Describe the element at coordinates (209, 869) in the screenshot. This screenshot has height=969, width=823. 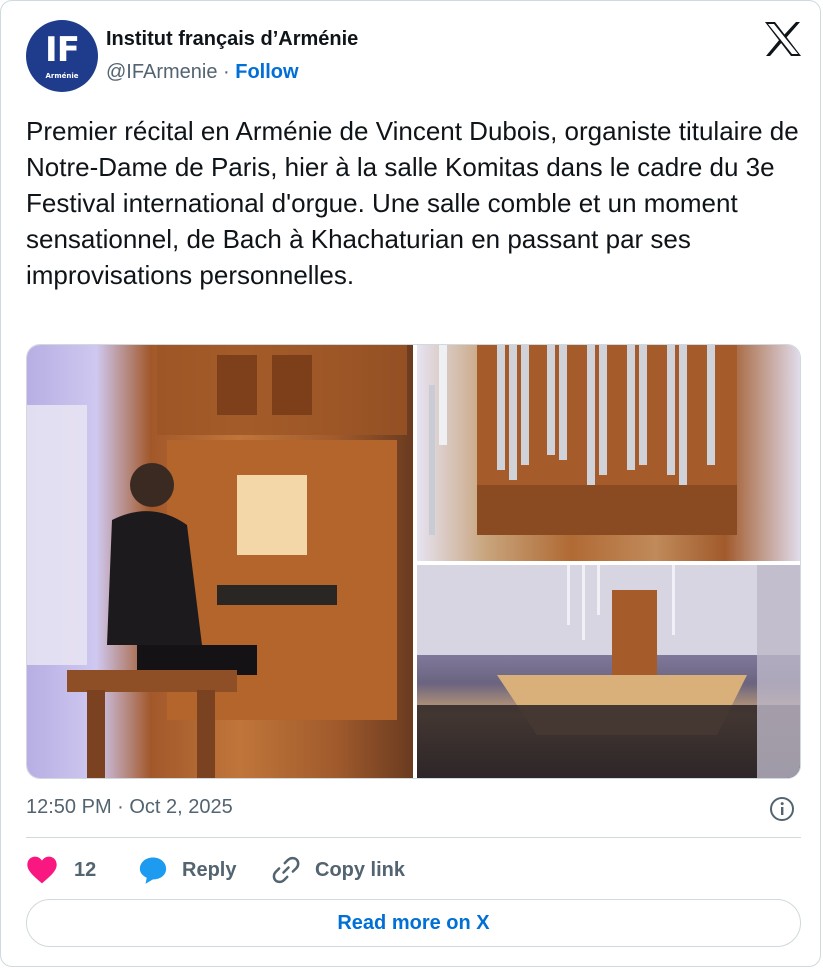
I see `reply-label: Reply` at that location.